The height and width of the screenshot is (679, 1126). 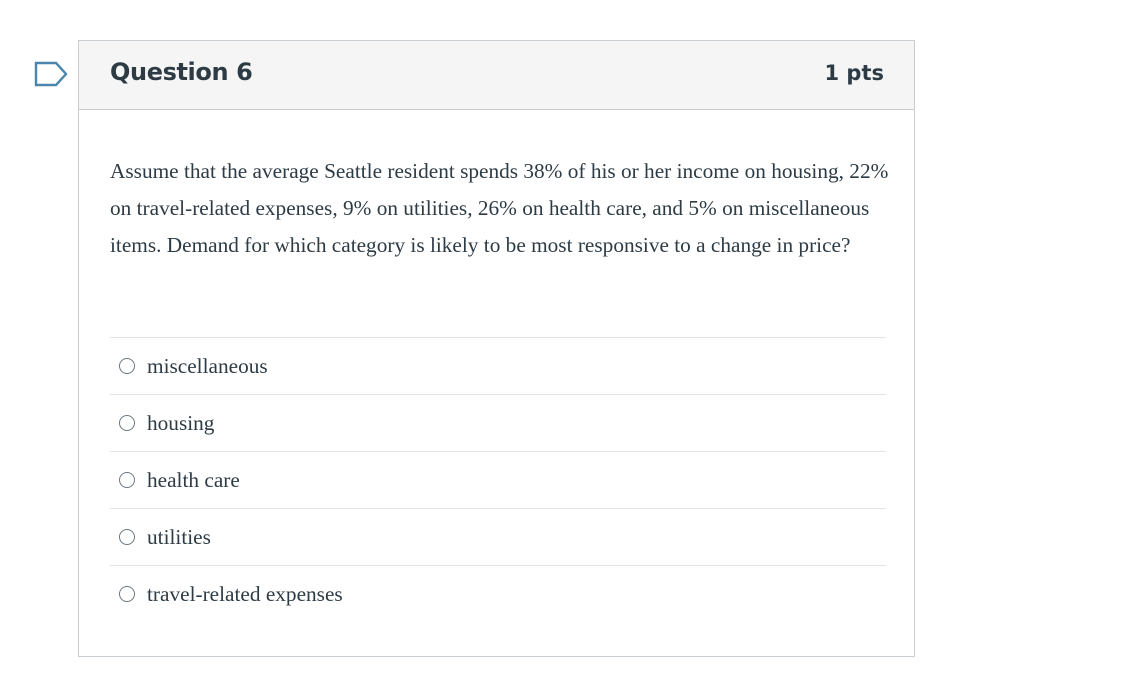 What do you see at coordinates (854, 73) in the screenshot?
I see `question-points: 1 pts` at bounding box center [854, 73].